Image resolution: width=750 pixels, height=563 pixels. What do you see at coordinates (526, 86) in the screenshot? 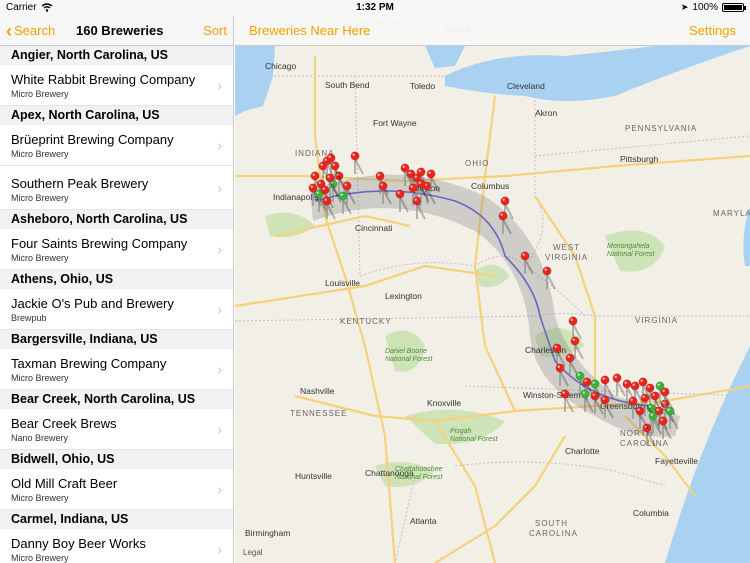
I see `city-label: Cleveland` at bounding box center [526, 86].